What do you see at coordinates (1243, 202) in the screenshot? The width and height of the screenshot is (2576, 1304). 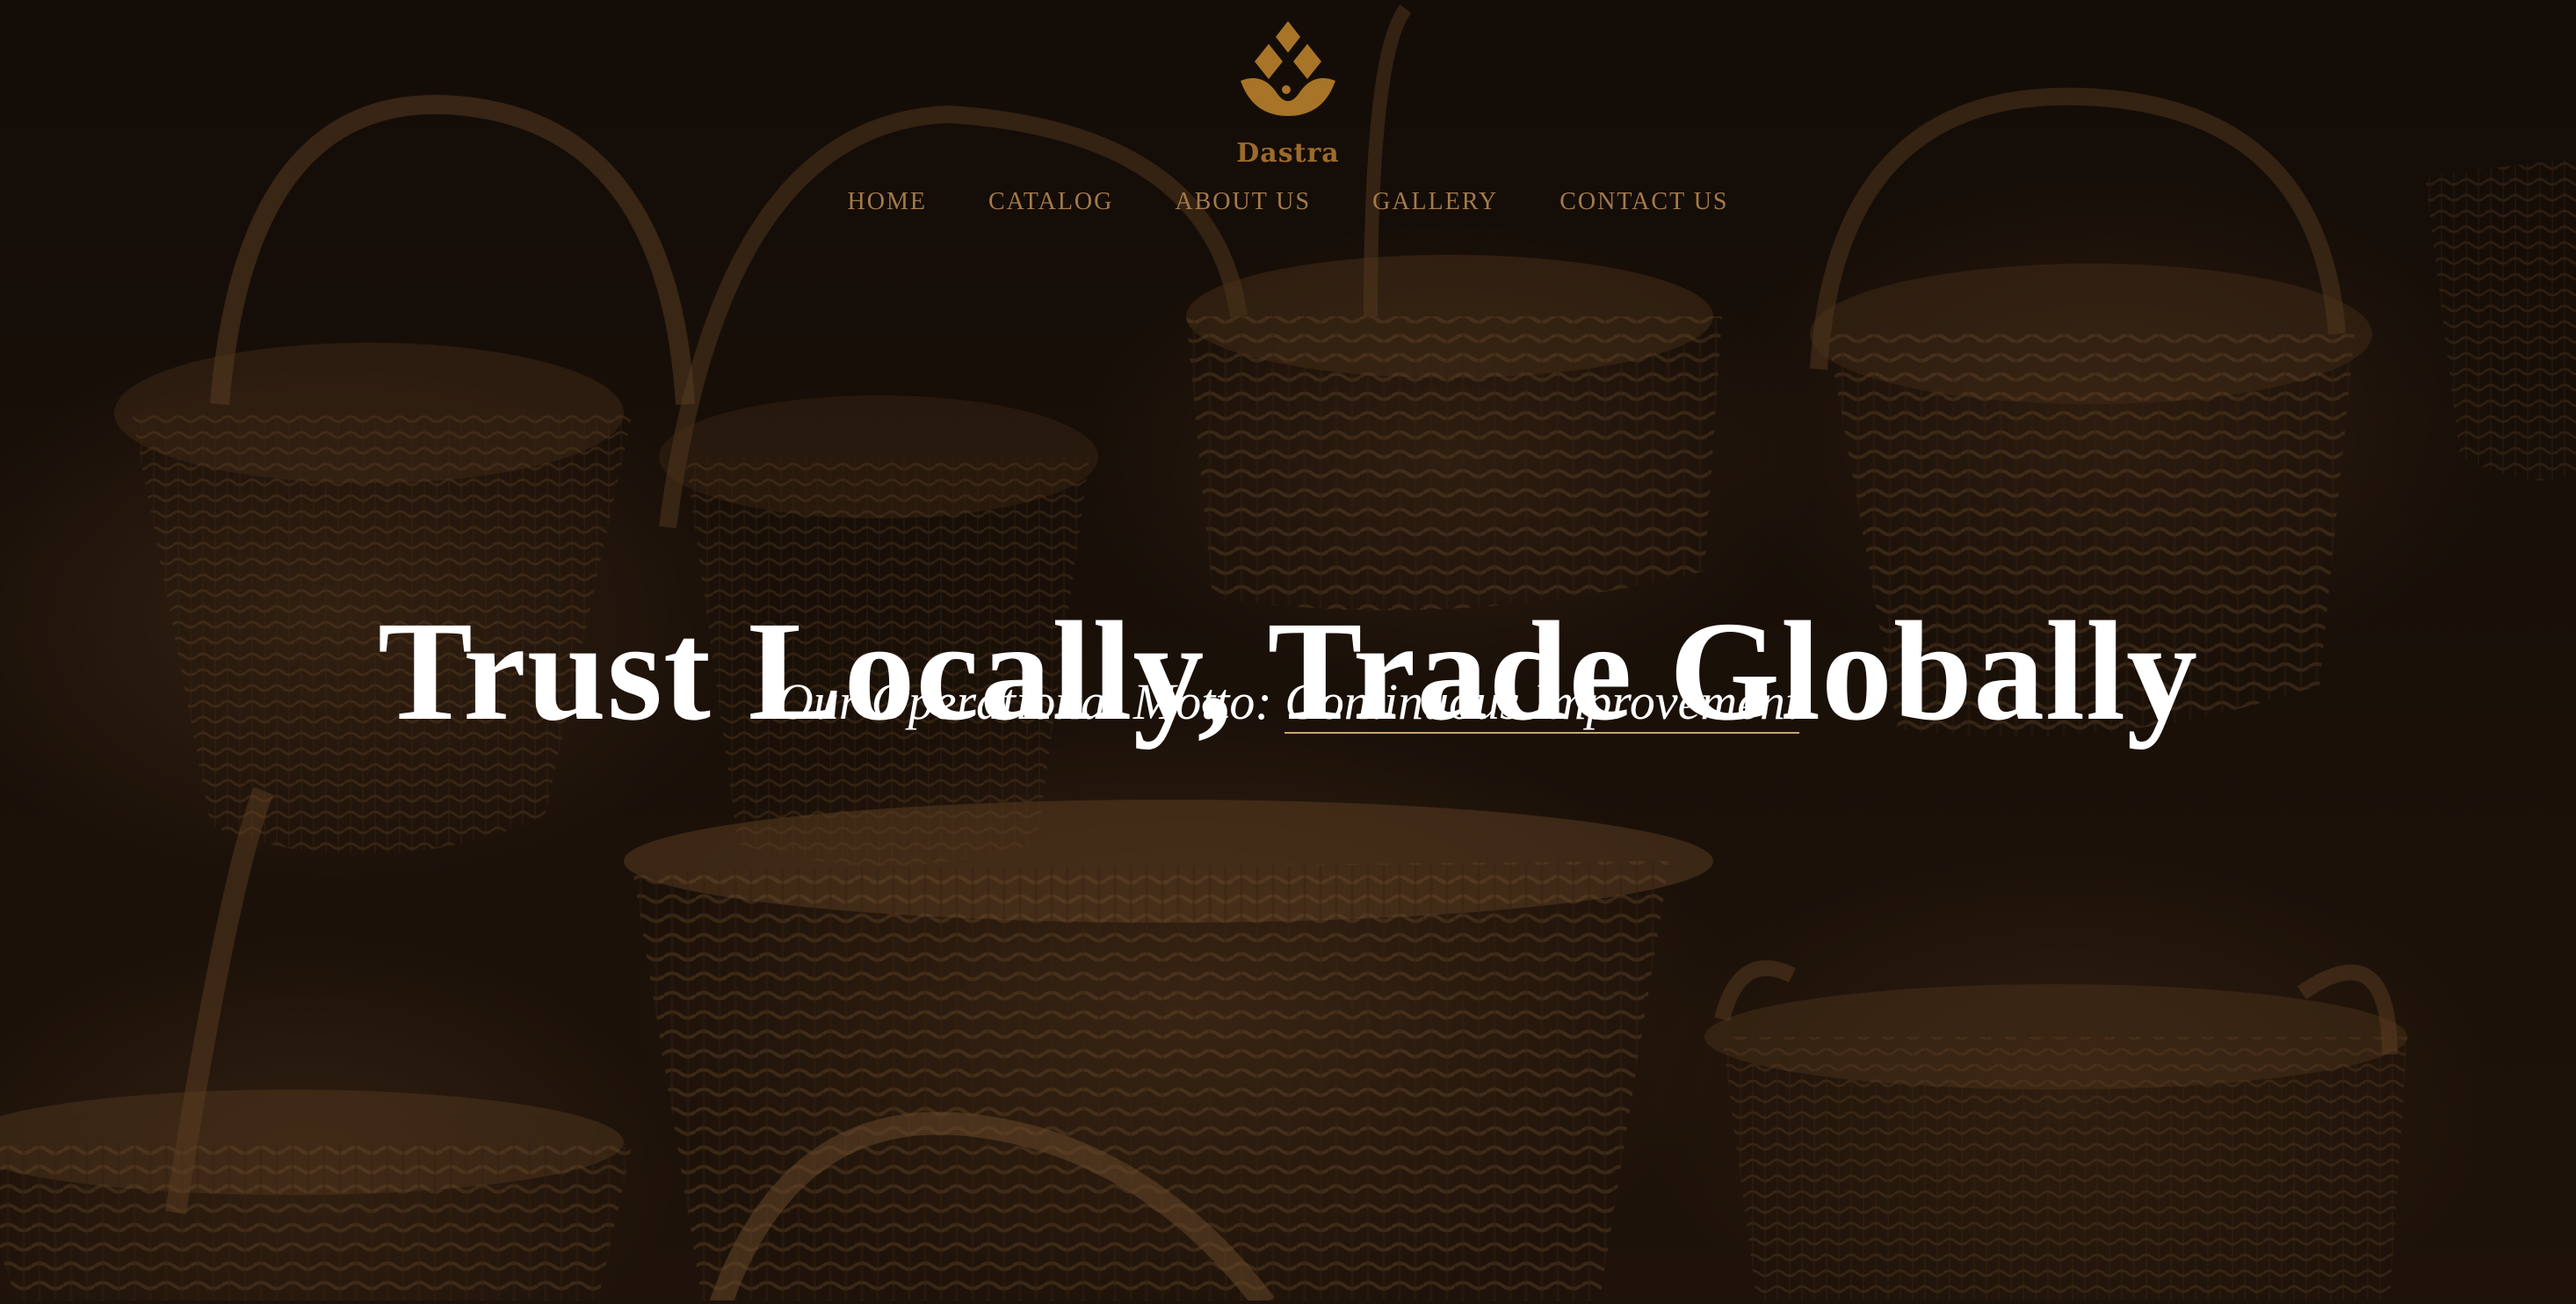 I see `nav-item-about-us: ABOUT US` at bounding box center [1243, 202].